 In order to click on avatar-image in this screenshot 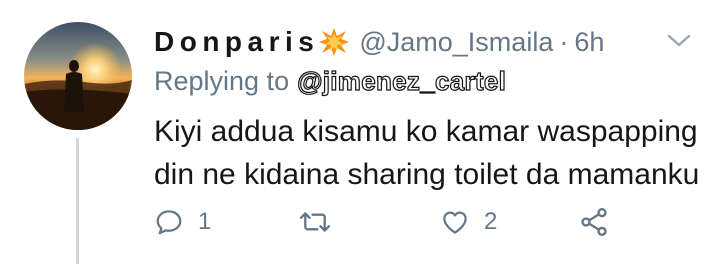, I will do `click(78, 76)`.